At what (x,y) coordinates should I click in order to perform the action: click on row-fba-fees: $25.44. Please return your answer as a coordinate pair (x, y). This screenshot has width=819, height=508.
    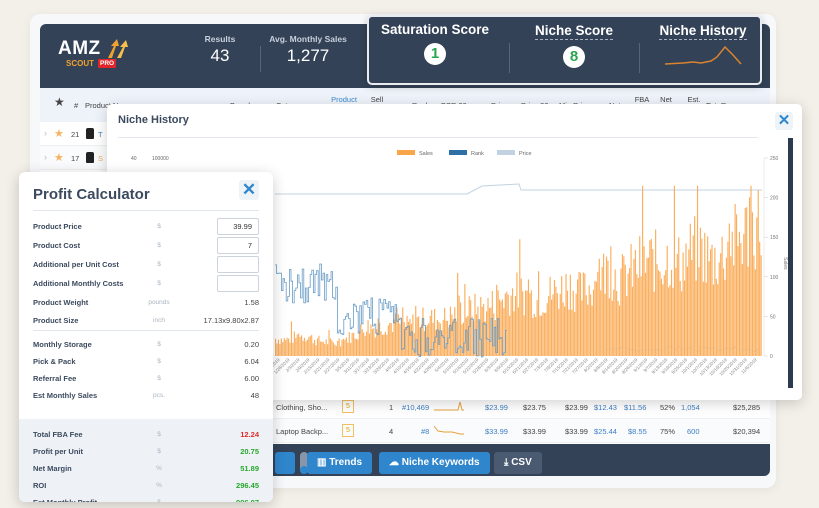
    Looking at the image, I should click on (605, 431).